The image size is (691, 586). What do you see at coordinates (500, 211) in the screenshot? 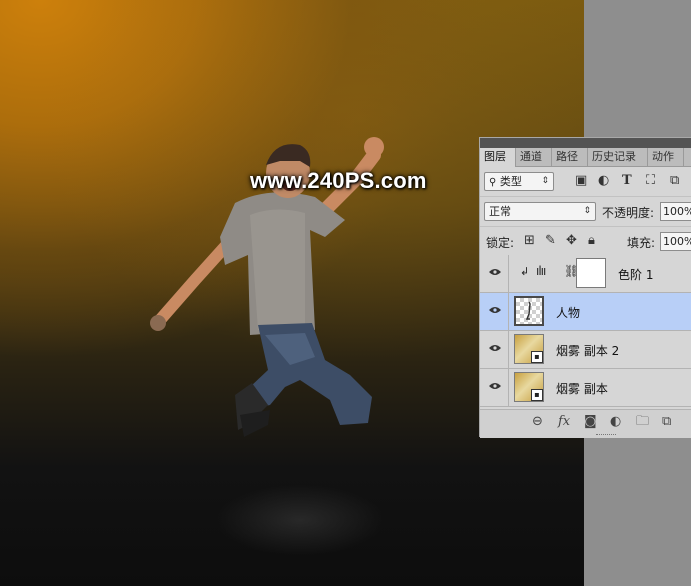
I see `blend-mode-value: 正常` at bounding box center [500, 211].